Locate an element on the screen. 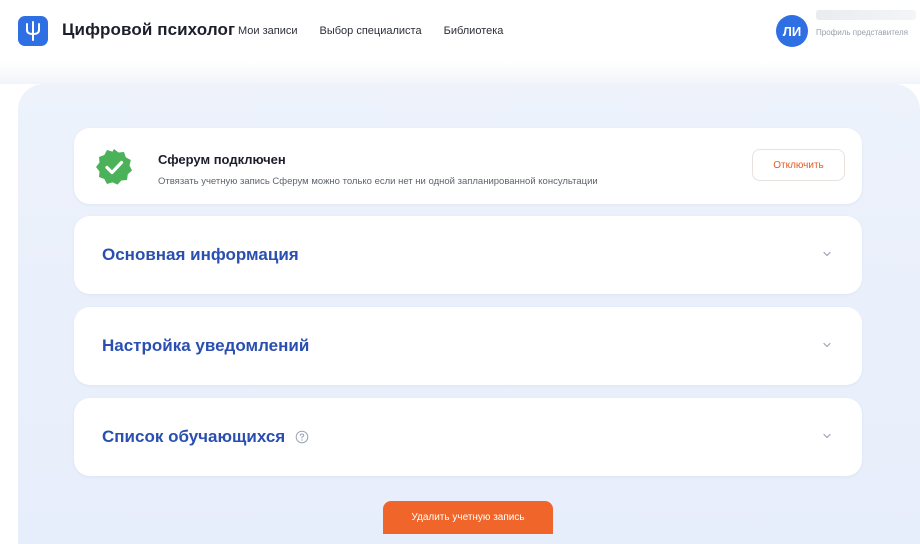 Image resolution: width=920 pixels, height=544 pixels. psi-logo-icon is located at coordinates (33, 31).